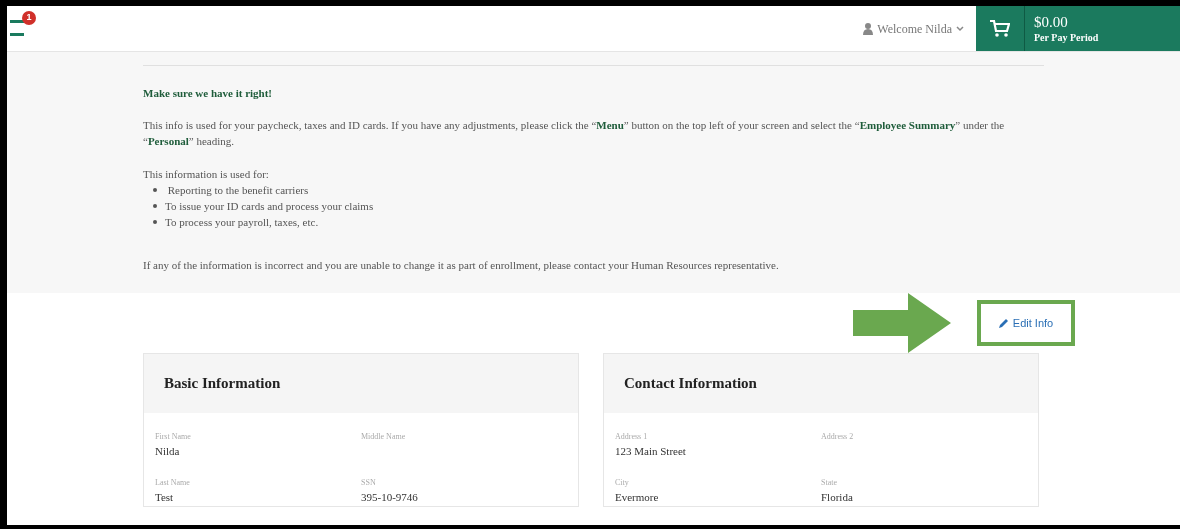 This screenshot has height=529, width=1180. I want to click on field-value: 123 Main Street, so click(651, 451).